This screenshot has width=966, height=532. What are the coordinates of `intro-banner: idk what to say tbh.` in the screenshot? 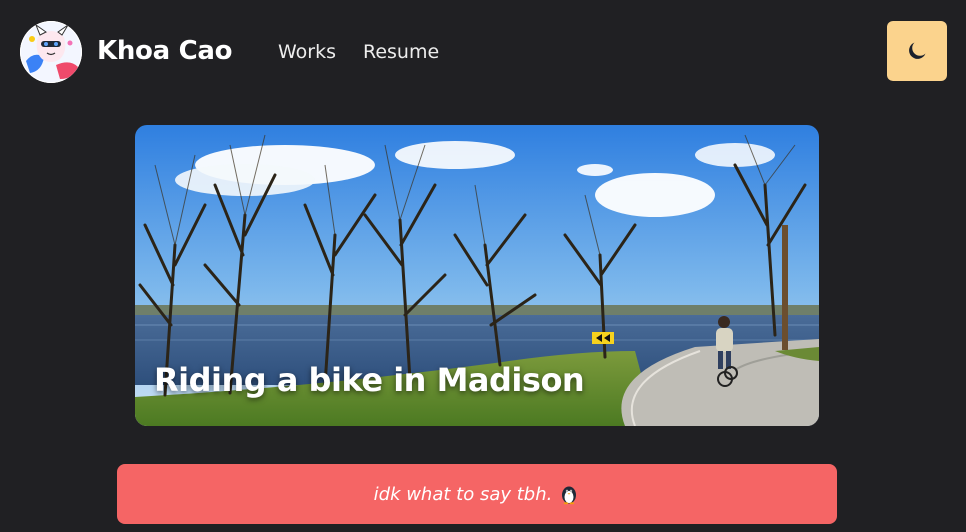 It's located at (477, 494).